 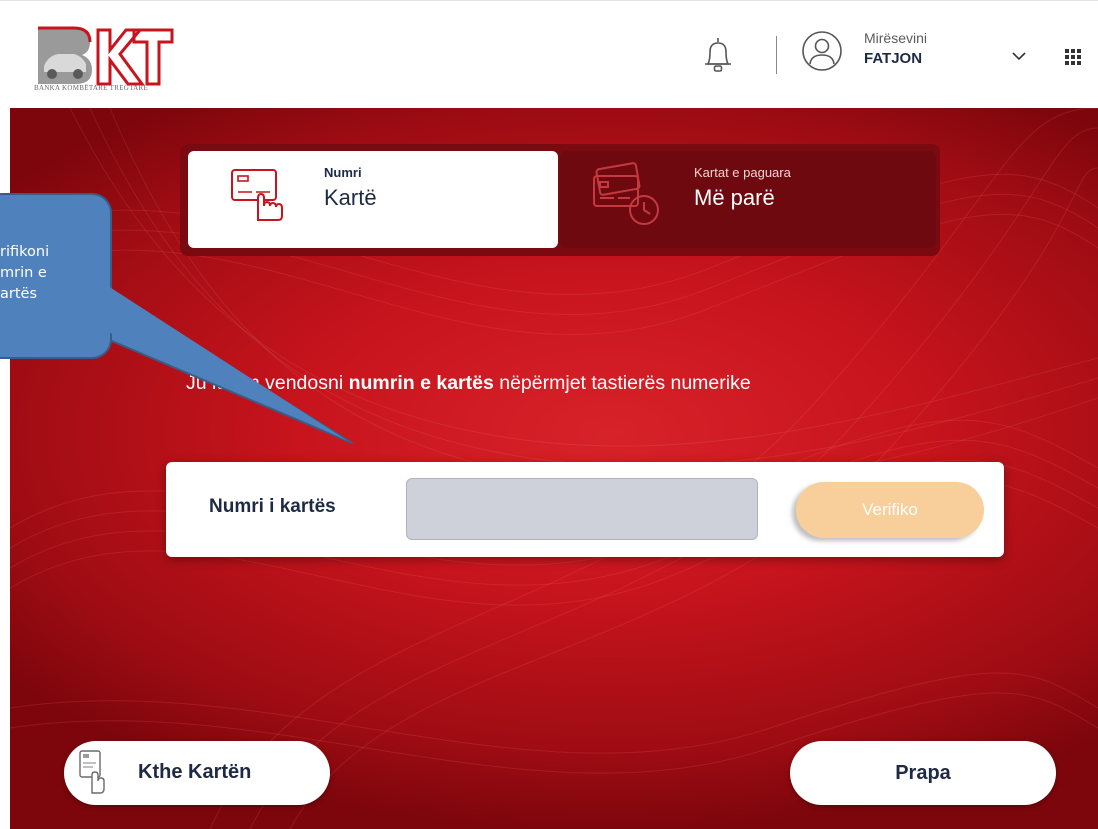 I want to click on verify-button: Verifiko, so click(x=890, y=510).